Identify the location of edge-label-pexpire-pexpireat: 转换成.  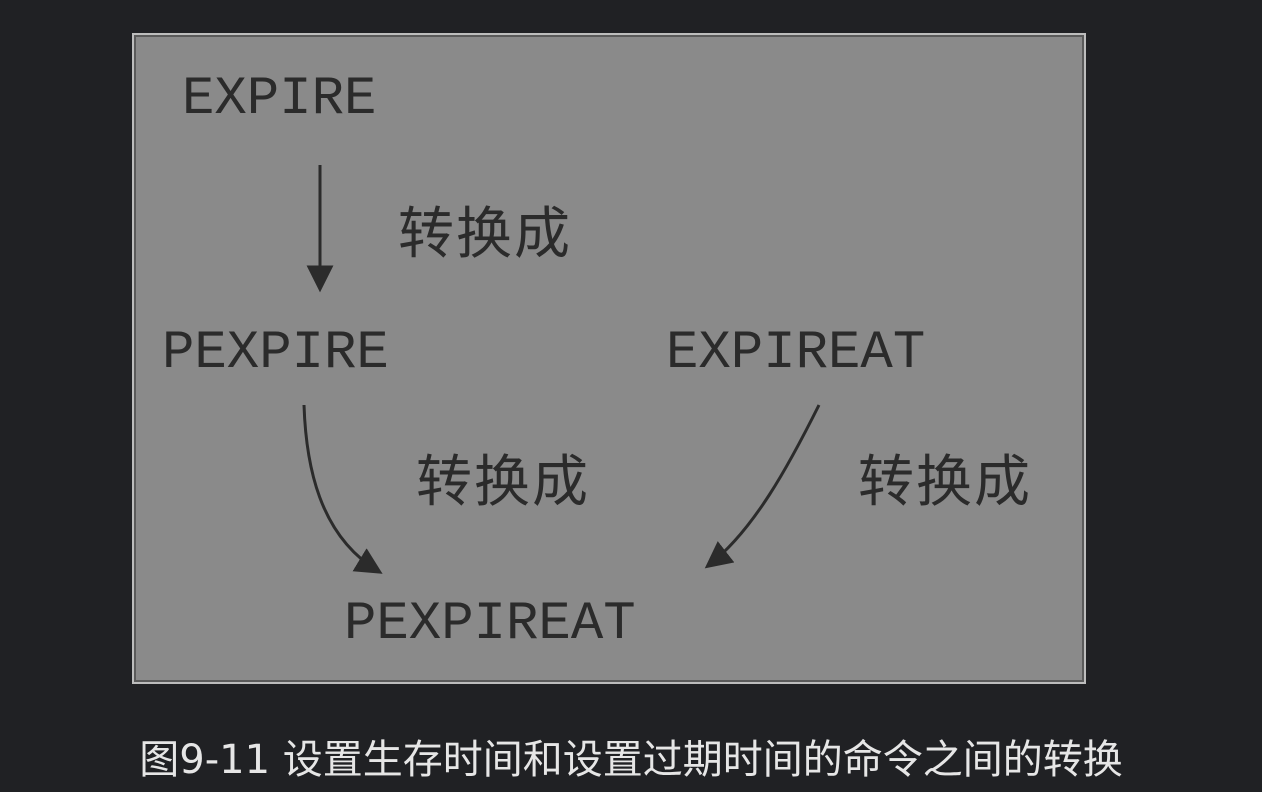
(503, 482).